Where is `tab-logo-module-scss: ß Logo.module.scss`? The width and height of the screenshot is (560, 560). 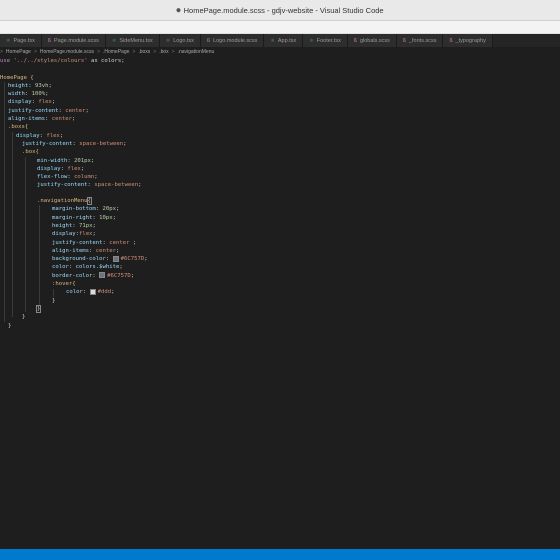 tab-logo-module-scss: ß Logo.module.scss is located at coordinates (233, 40).